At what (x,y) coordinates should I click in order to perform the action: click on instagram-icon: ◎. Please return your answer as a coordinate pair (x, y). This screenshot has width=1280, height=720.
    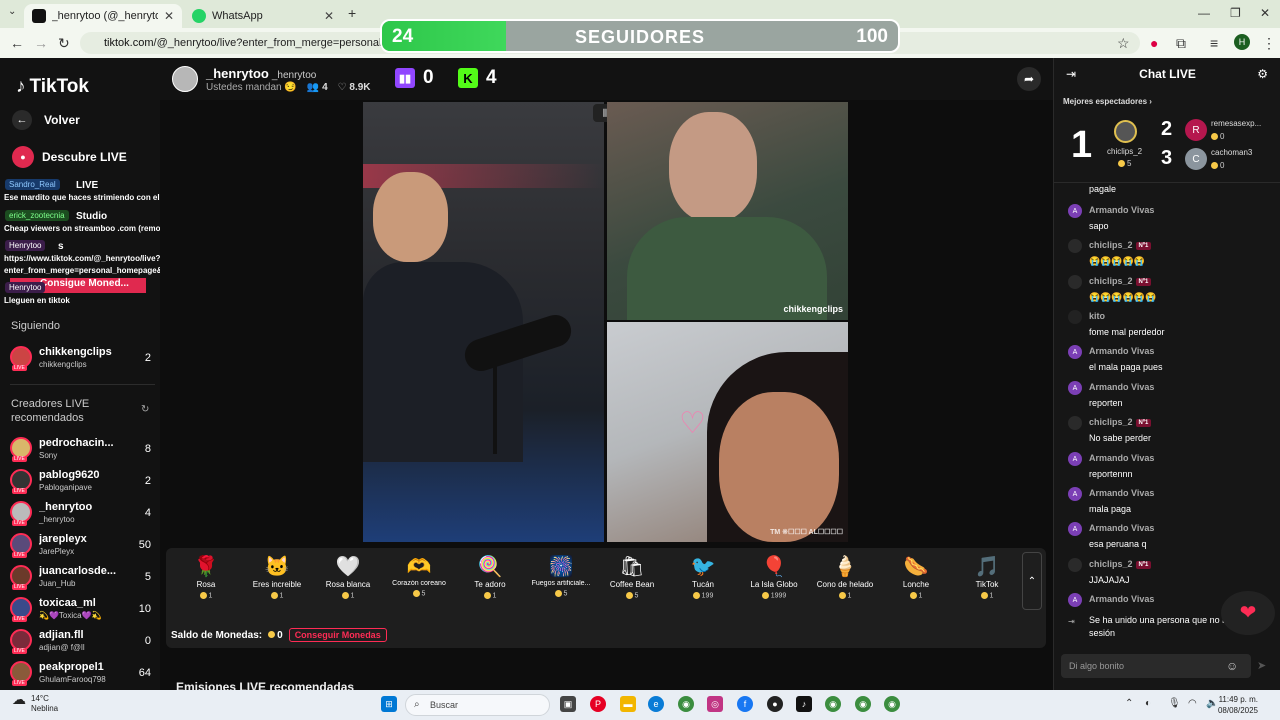
    Looking at the image, I should click on (715, 704).